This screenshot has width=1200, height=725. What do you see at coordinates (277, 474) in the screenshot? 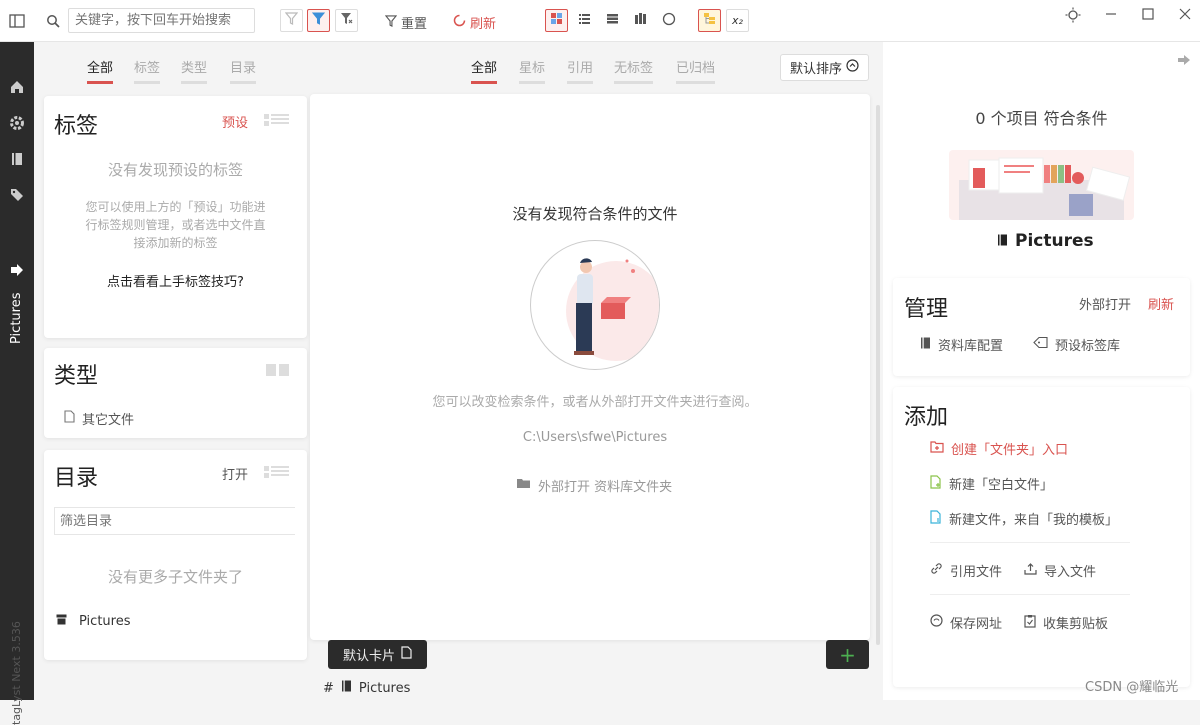
I see `dir-toggle-icon` at bounding box center [277, 474].